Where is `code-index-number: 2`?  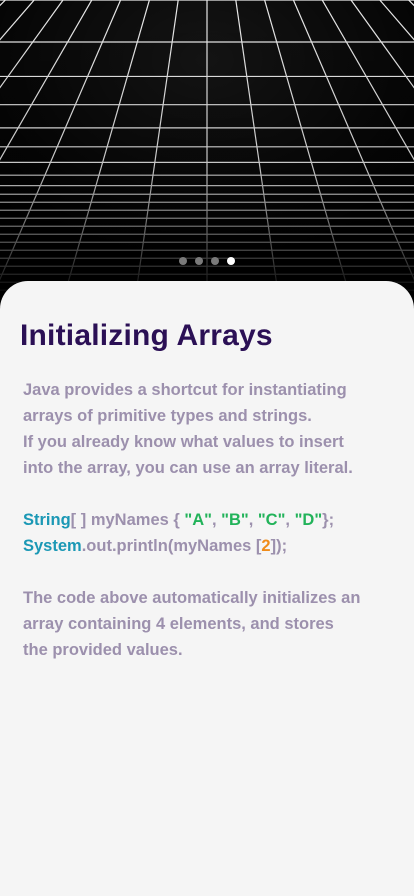
code-index-number: 2 is located at coordinates (266, 546).